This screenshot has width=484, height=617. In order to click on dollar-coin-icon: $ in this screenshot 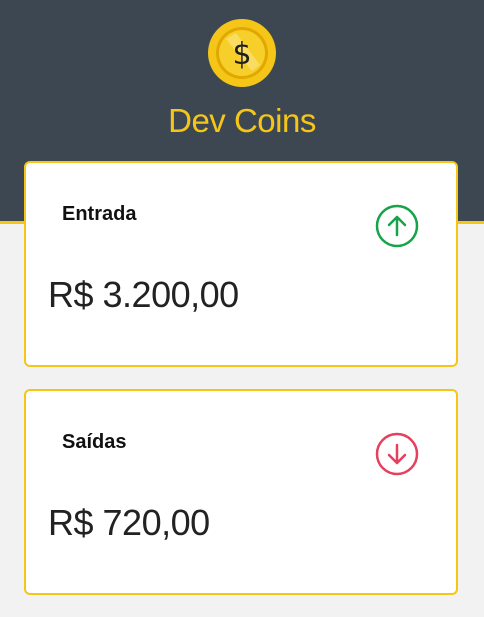, I will do `click(242, 53)`.